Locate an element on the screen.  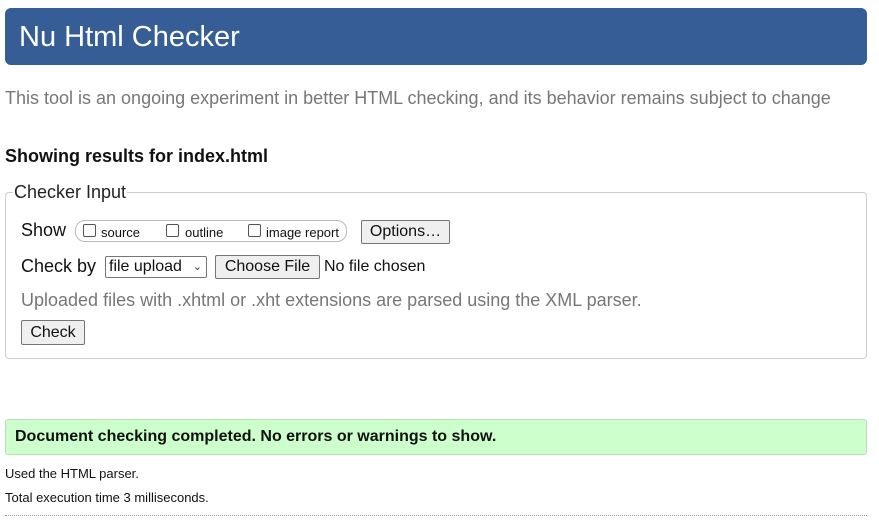
execution-time: Total execution time 3 milliseconds. is located at coordinates (107, 497).